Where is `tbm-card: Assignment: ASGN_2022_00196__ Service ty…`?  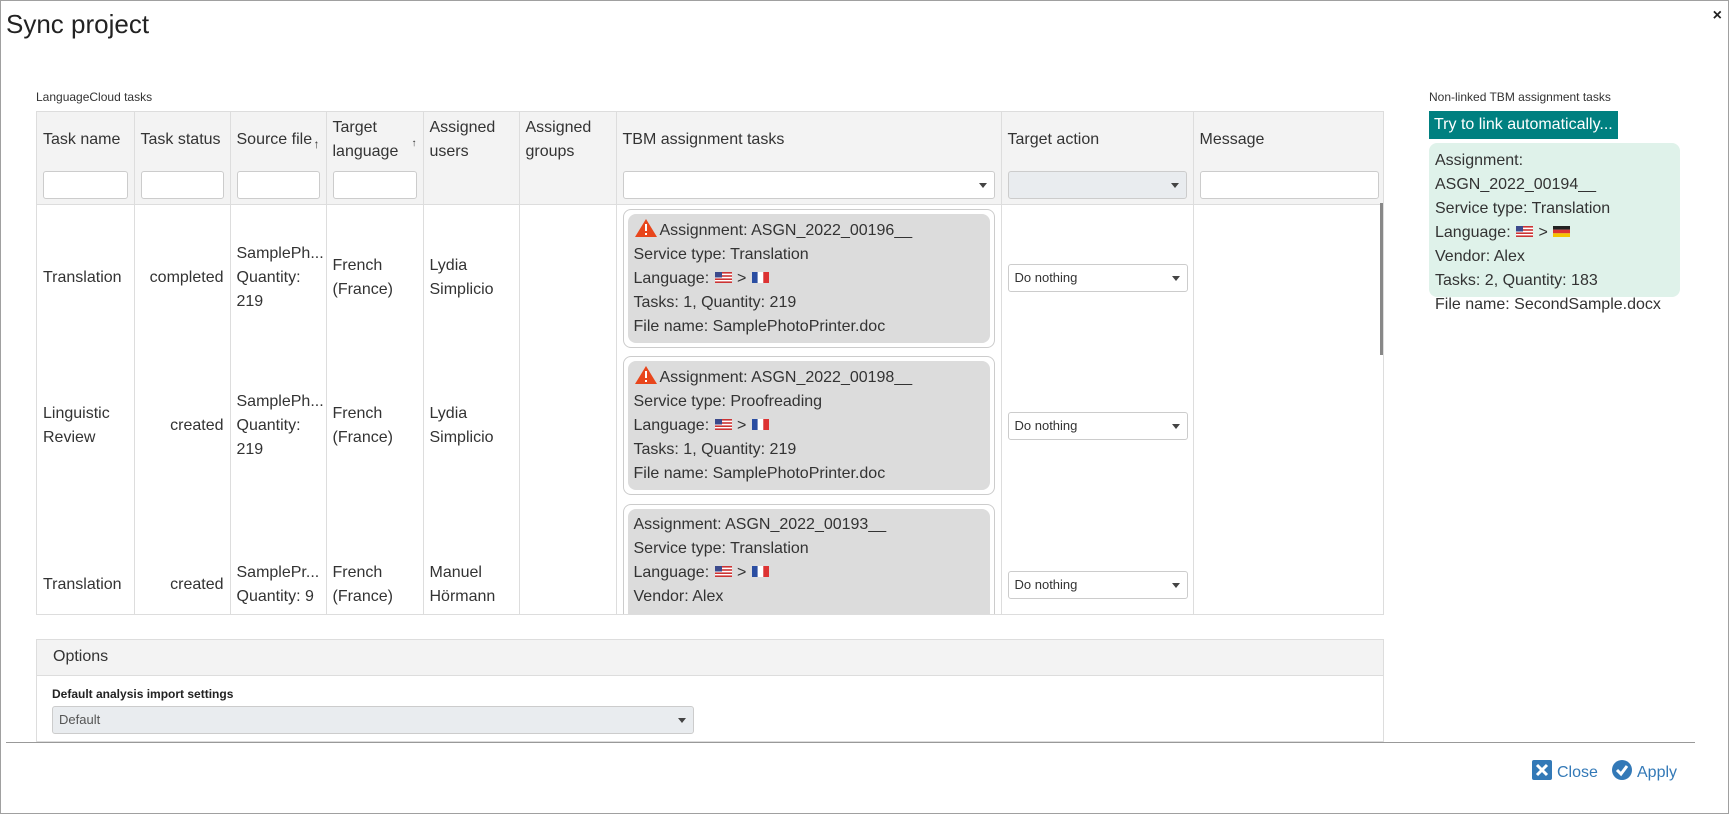
tbm-card: Assignment: ASGN_2022_00196__ Service ty… is located at coordinates (808, 278).